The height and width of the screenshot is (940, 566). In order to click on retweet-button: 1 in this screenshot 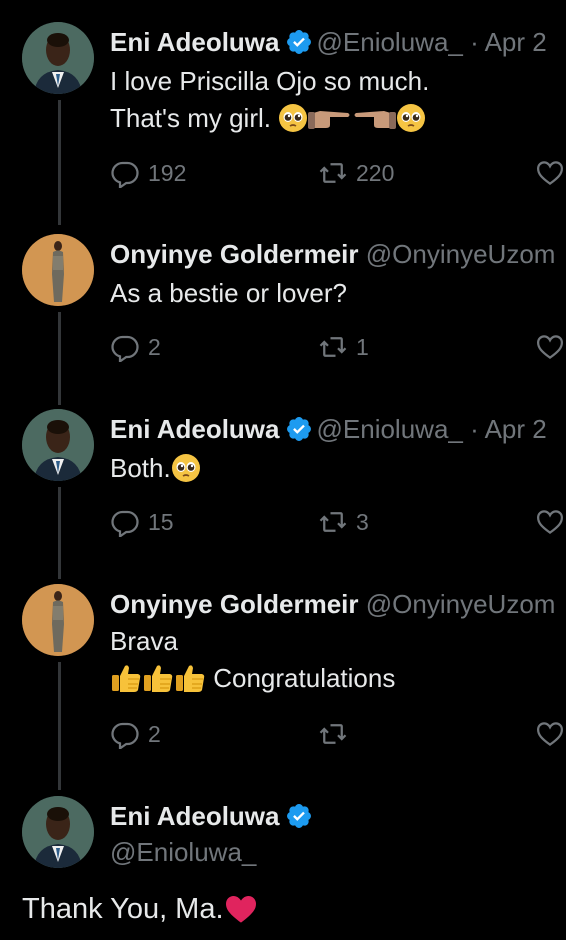, I will do `click(343, 347)`.